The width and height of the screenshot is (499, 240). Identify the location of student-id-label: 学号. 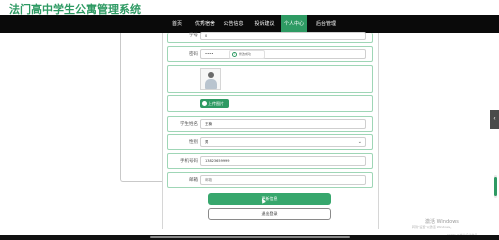
(193, 35).